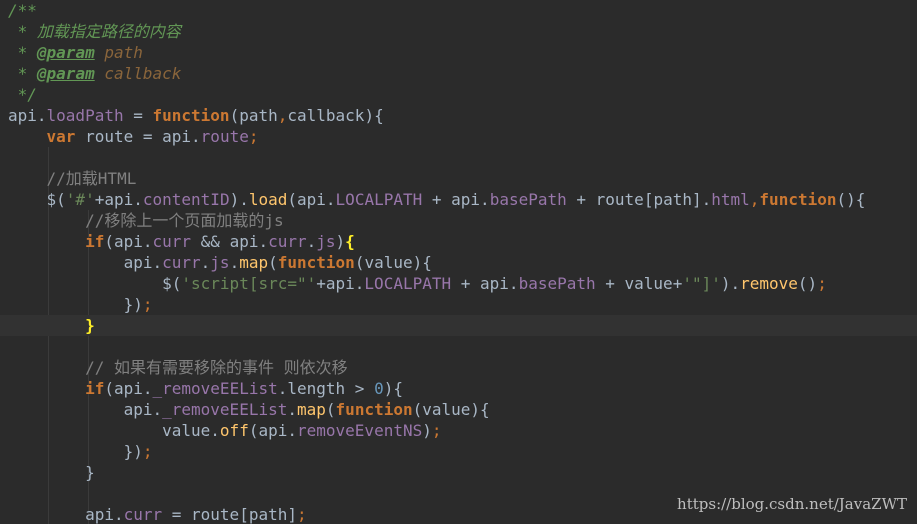 The image size is (917, 524). What do you see at coordinates (138, 136) in the screenshot?
I see `code-token: route = api.` at bounding box center [138, 136].